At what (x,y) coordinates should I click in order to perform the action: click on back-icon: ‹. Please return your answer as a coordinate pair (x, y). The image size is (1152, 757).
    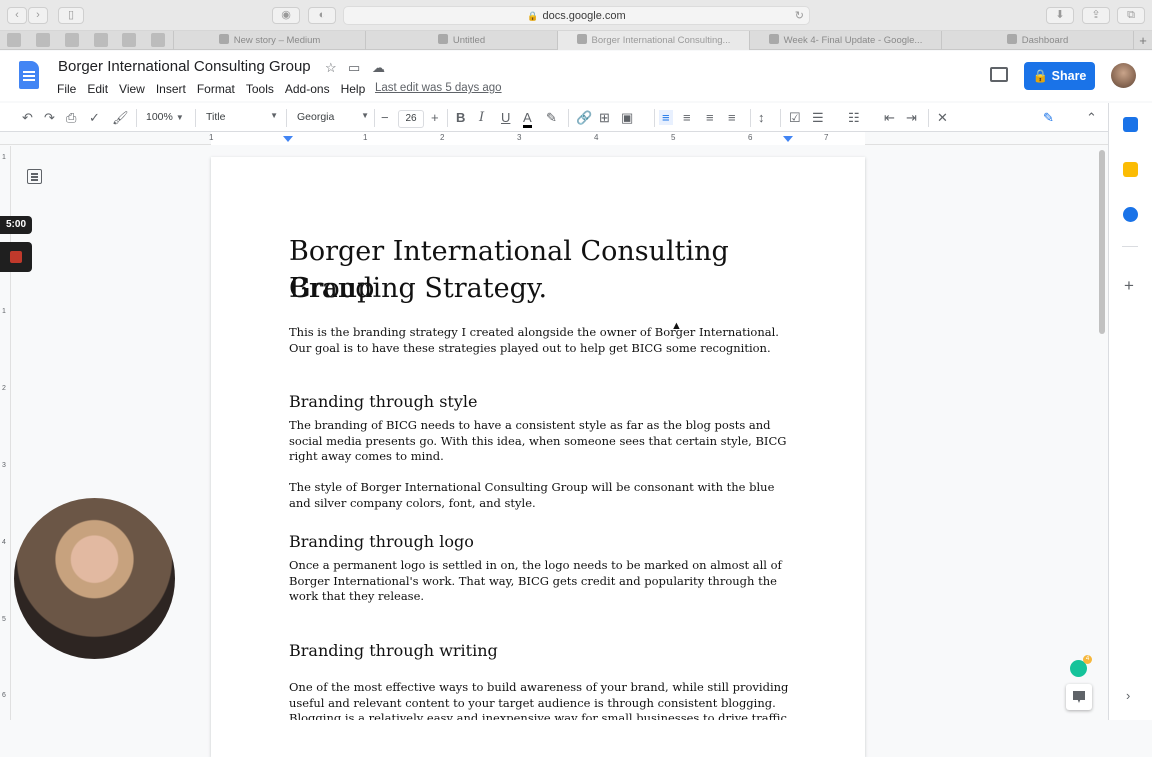
    Looking at the image, I should click on (17, 15).